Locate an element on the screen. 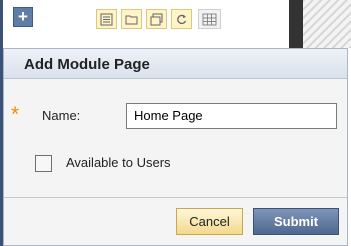  grid-tool-button is located at coordinates (209, 19).